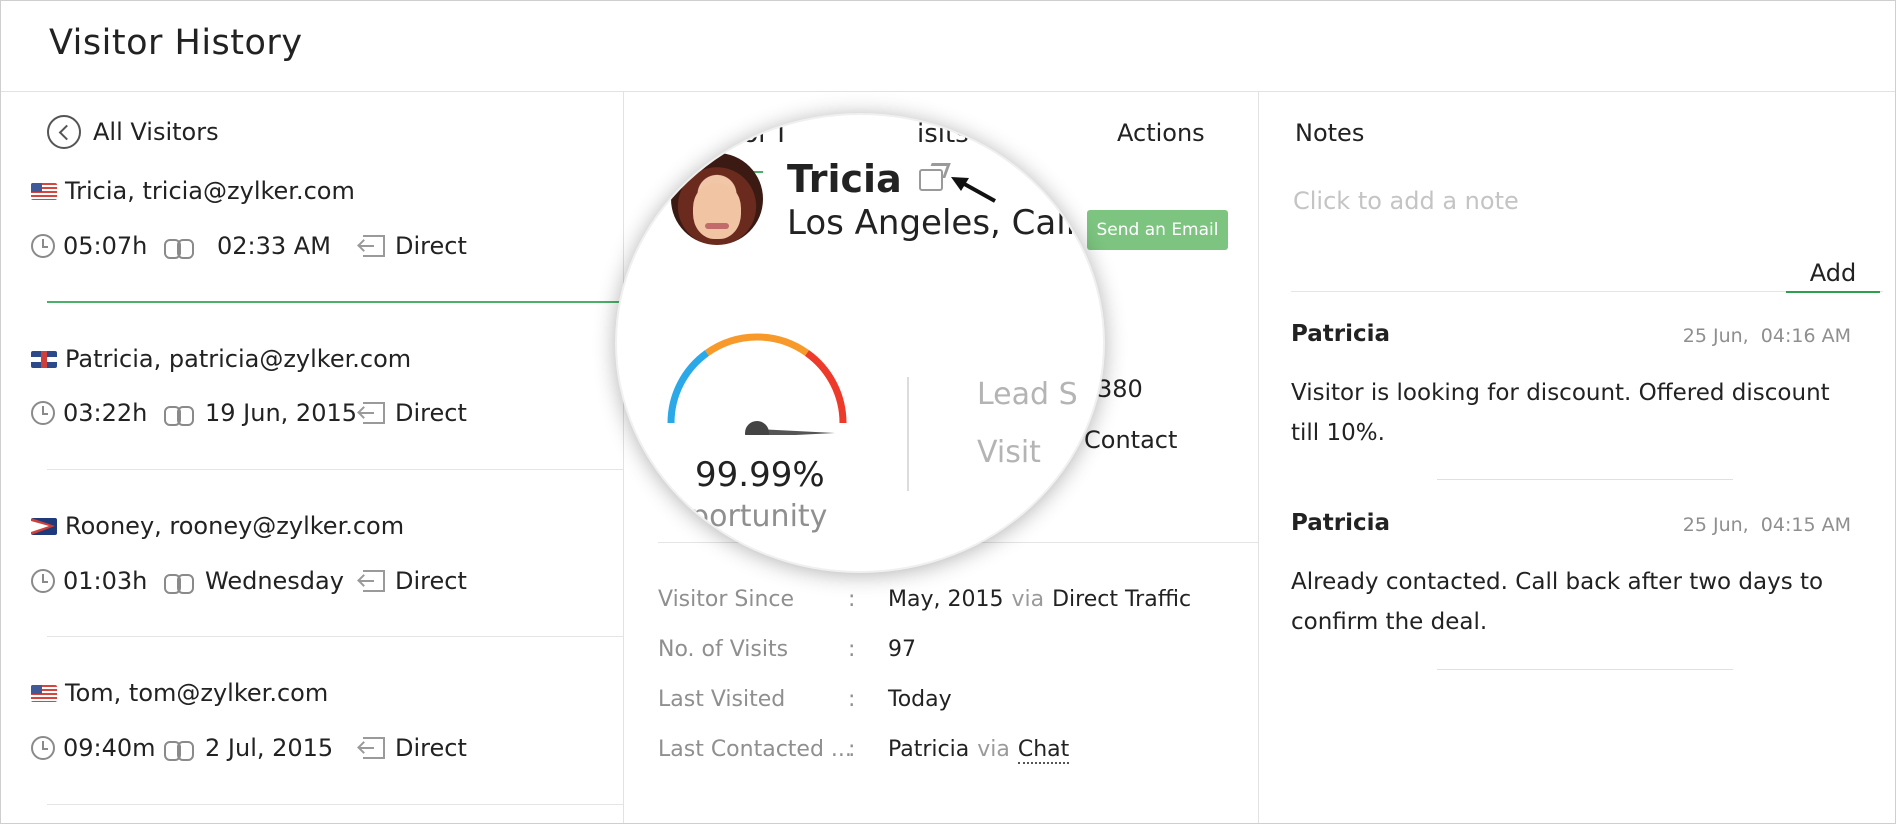 The width and height of the screenshot is (1896, 824). I want to click on visit-label: Visit, so click(1009, 452).